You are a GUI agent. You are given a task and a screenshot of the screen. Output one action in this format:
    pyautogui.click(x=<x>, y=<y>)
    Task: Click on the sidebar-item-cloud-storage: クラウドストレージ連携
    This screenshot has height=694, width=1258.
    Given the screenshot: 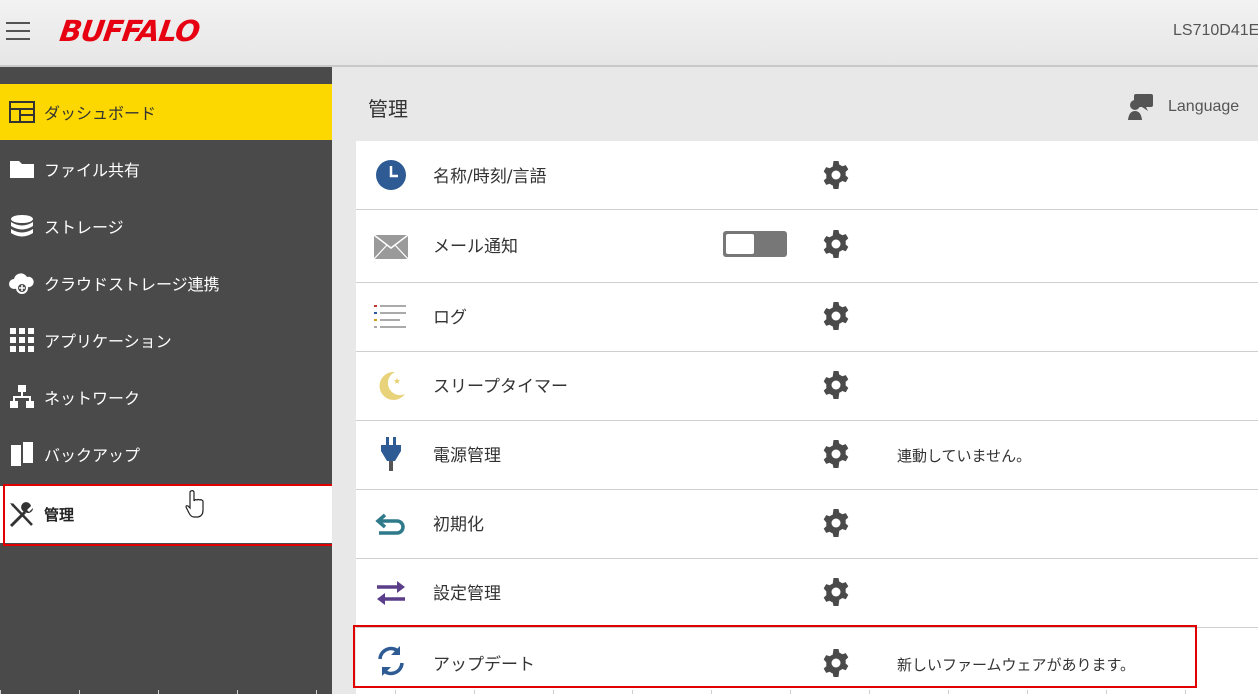 What is the action you would take?
    pyautogui.click(x=166, y=283)
    